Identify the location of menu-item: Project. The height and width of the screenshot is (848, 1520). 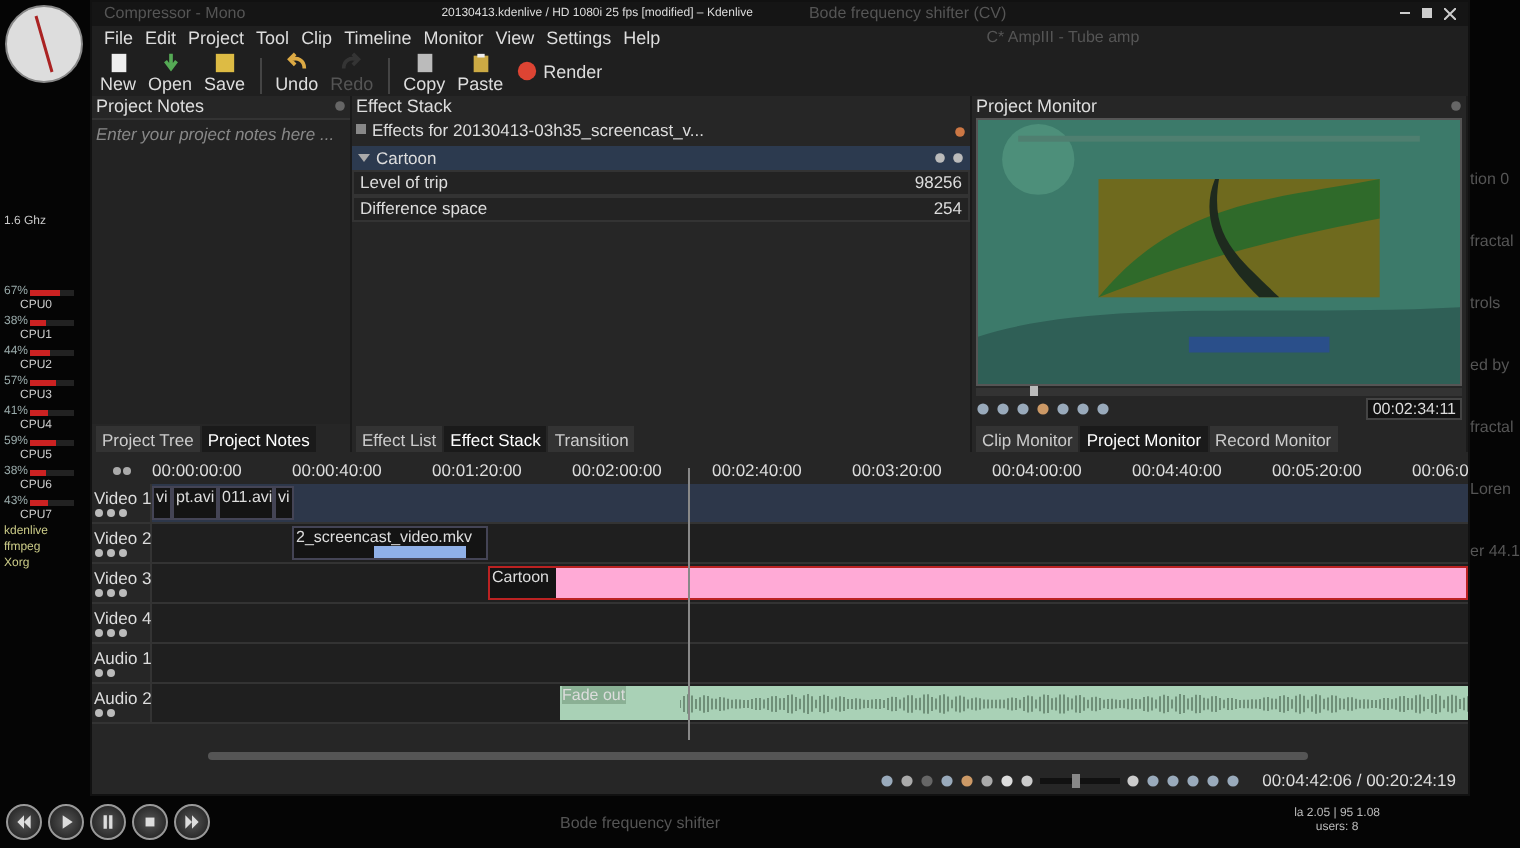
(216, 37).